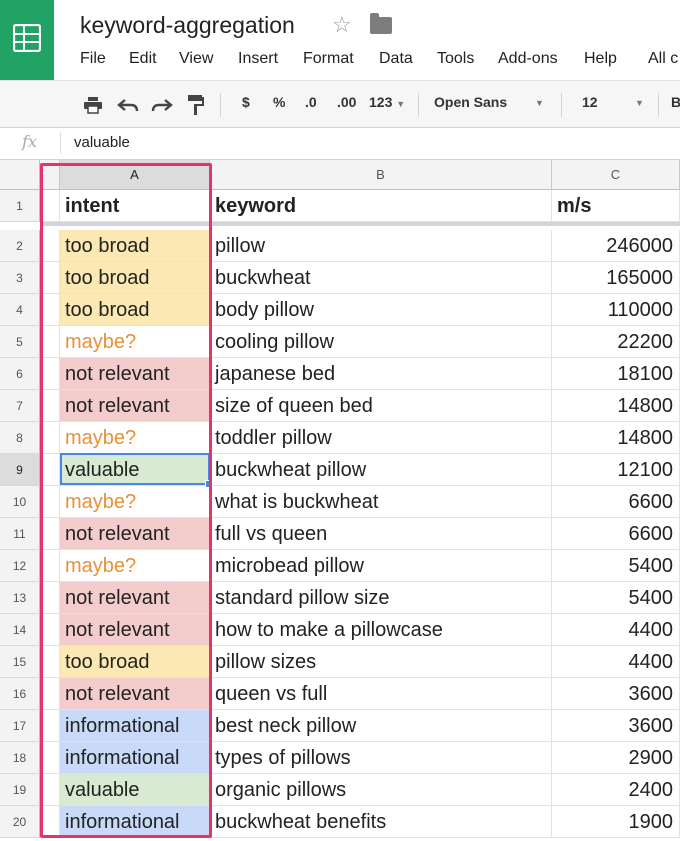 The width and height of the screenshot is (680, 841). What do you see at coordinates (381, 598) in the screenshot?
I see `cell-keyword: standard pillow size` at bounding box center [381, 598].